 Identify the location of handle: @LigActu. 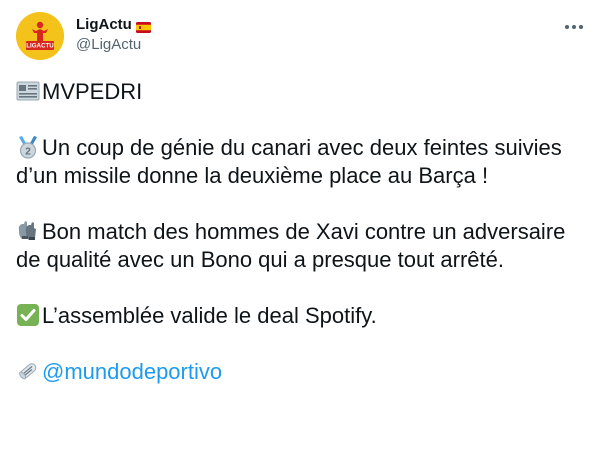
(113, 45).